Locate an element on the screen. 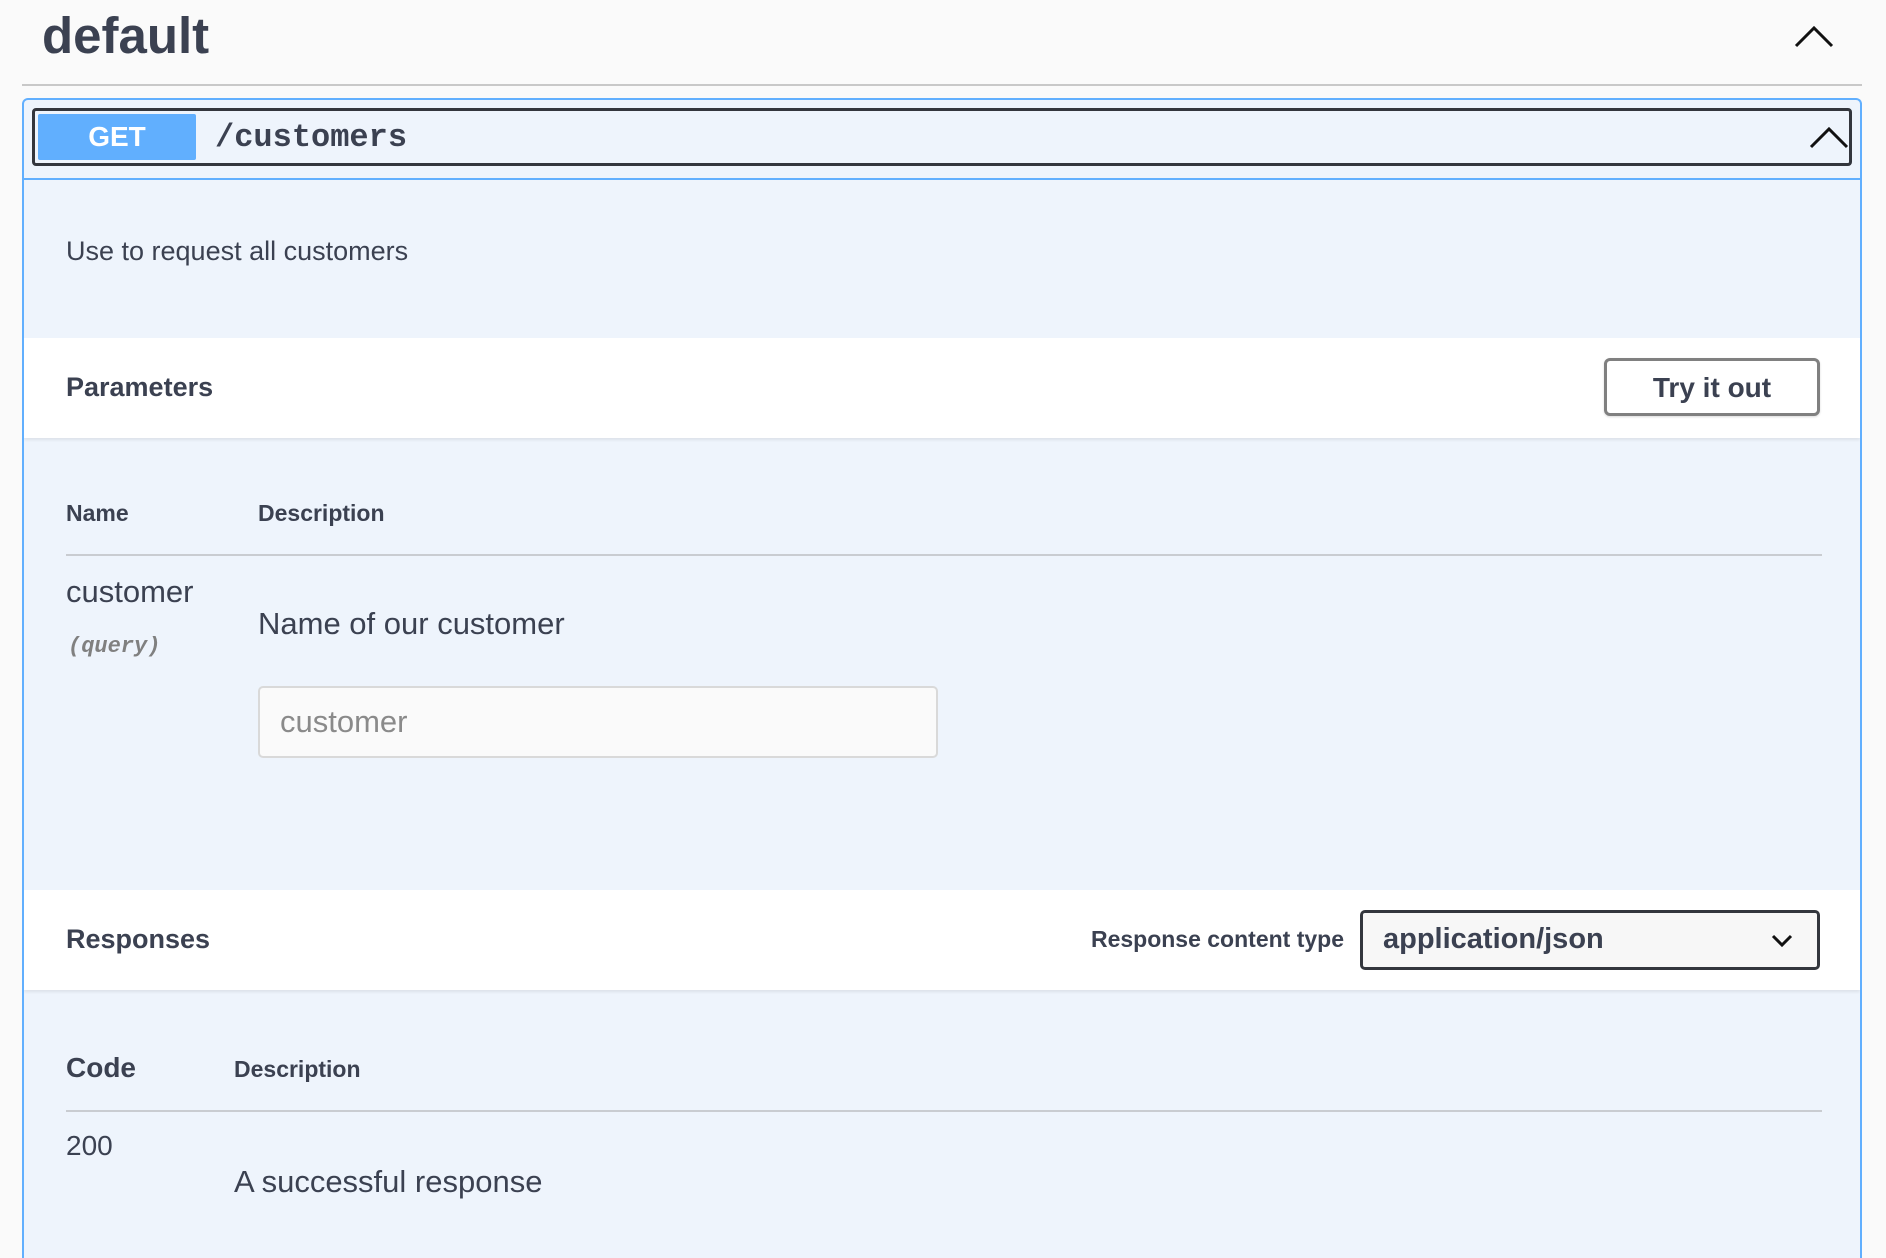 This screenshot has height=1258, width=1886. operation-summary-button: GET /customers is located at coordinates (942, 137).